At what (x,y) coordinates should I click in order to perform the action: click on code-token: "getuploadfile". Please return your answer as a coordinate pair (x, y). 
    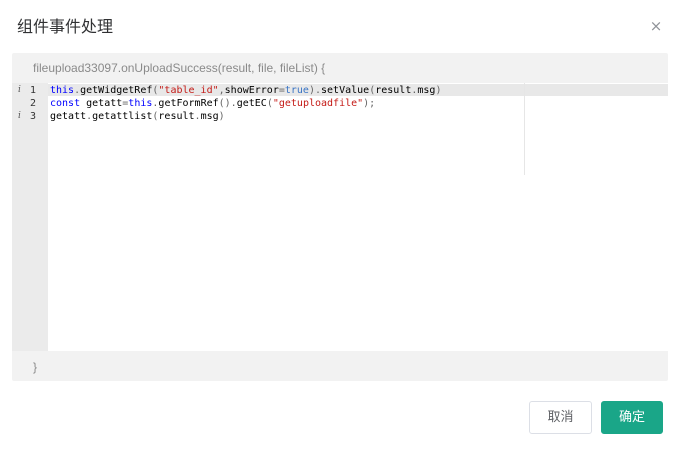
    Looking at the image, I should click on (318, 103).